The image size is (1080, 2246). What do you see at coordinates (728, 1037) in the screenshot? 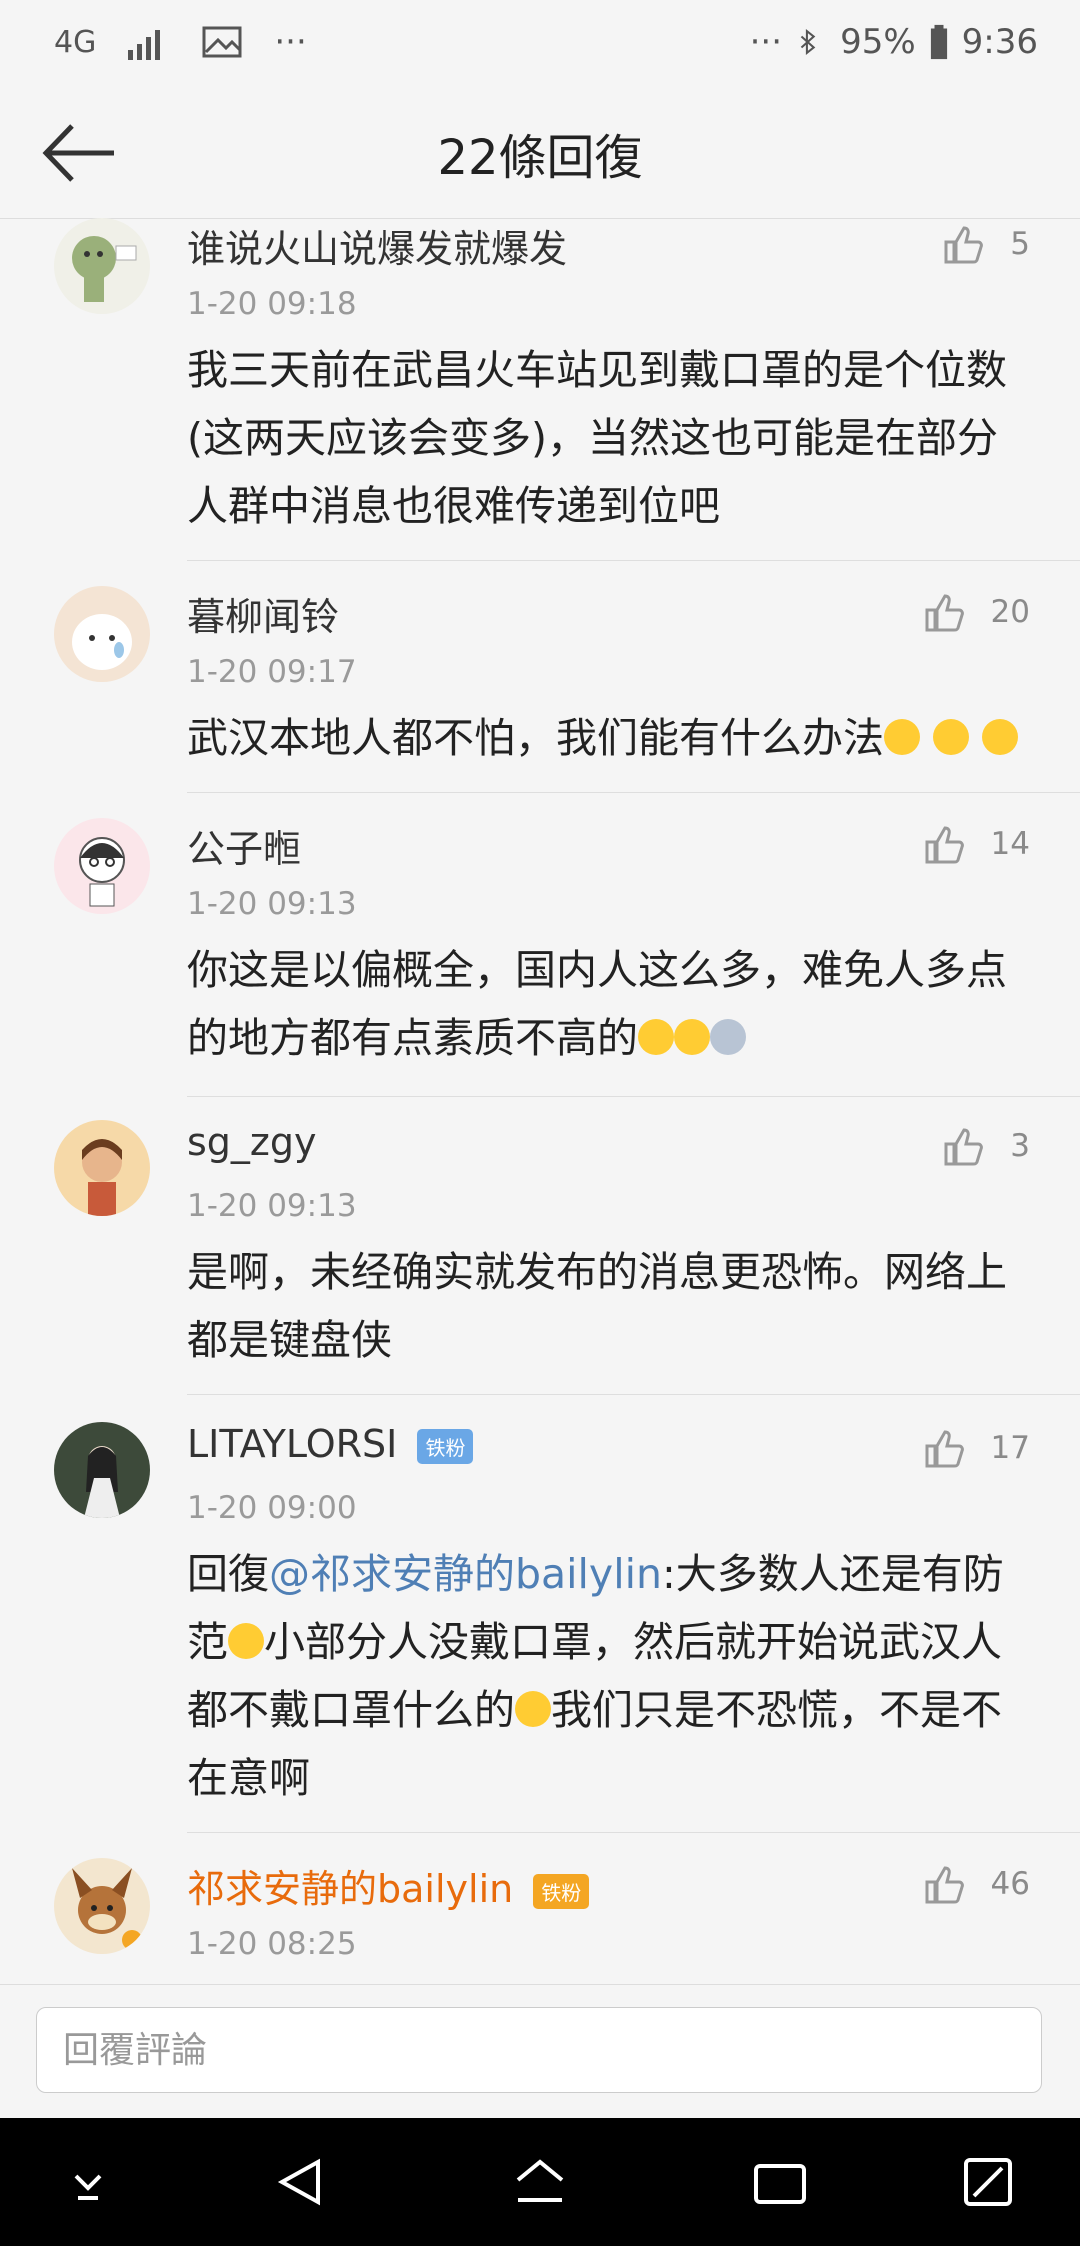
I see `husky-emoji-icon` at bounding box center [728, 1037].